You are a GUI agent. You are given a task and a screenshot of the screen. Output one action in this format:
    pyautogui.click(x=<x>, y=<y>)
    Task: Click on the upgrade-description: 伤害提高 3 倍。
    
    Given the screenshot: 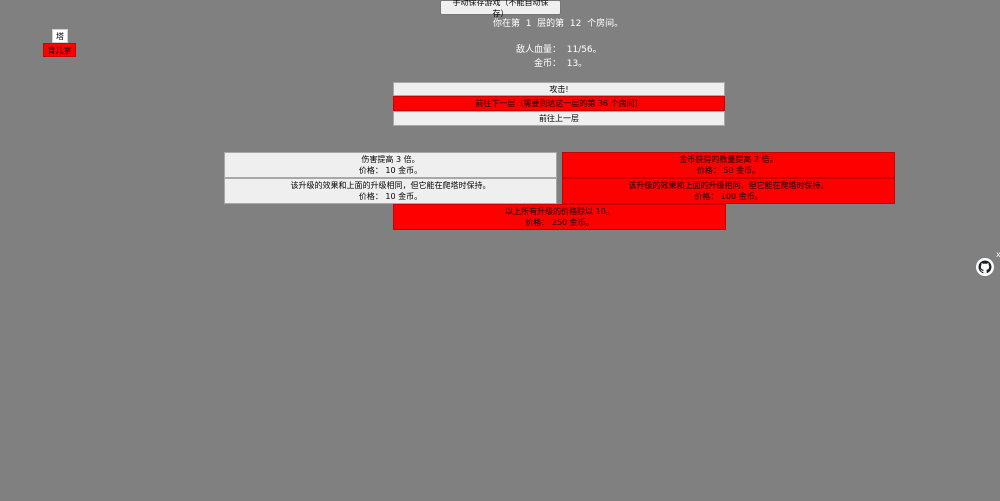 What is the action you would take?
    pyautogui.click(x=390, y=159)
    